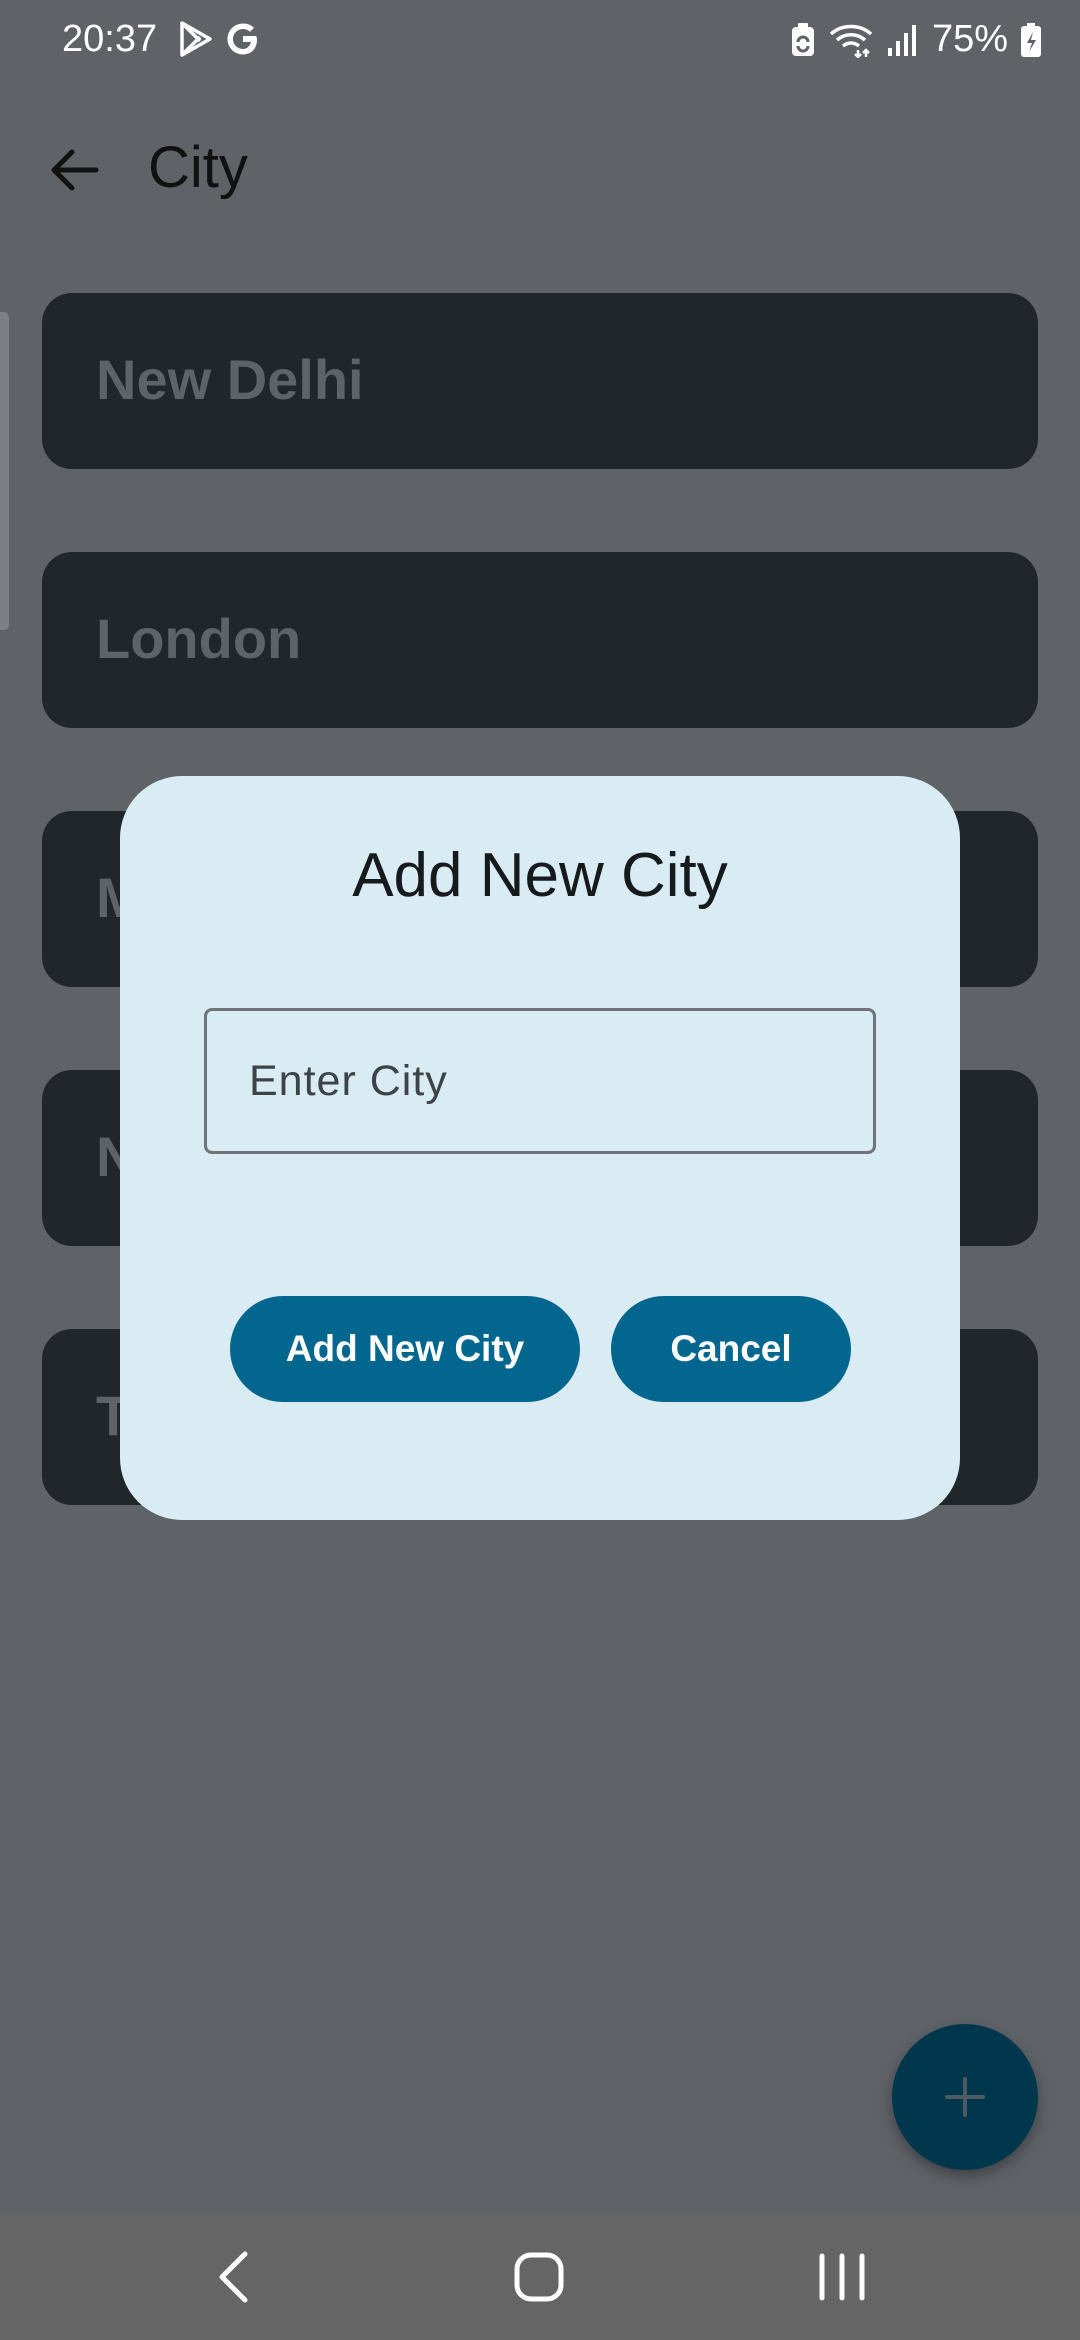 This screenshot has height=2340, width=1080. Describe the element at coordinates (540, 381) in the screenshot. I see `city-card-new-delhi: New Delhi` at that location.